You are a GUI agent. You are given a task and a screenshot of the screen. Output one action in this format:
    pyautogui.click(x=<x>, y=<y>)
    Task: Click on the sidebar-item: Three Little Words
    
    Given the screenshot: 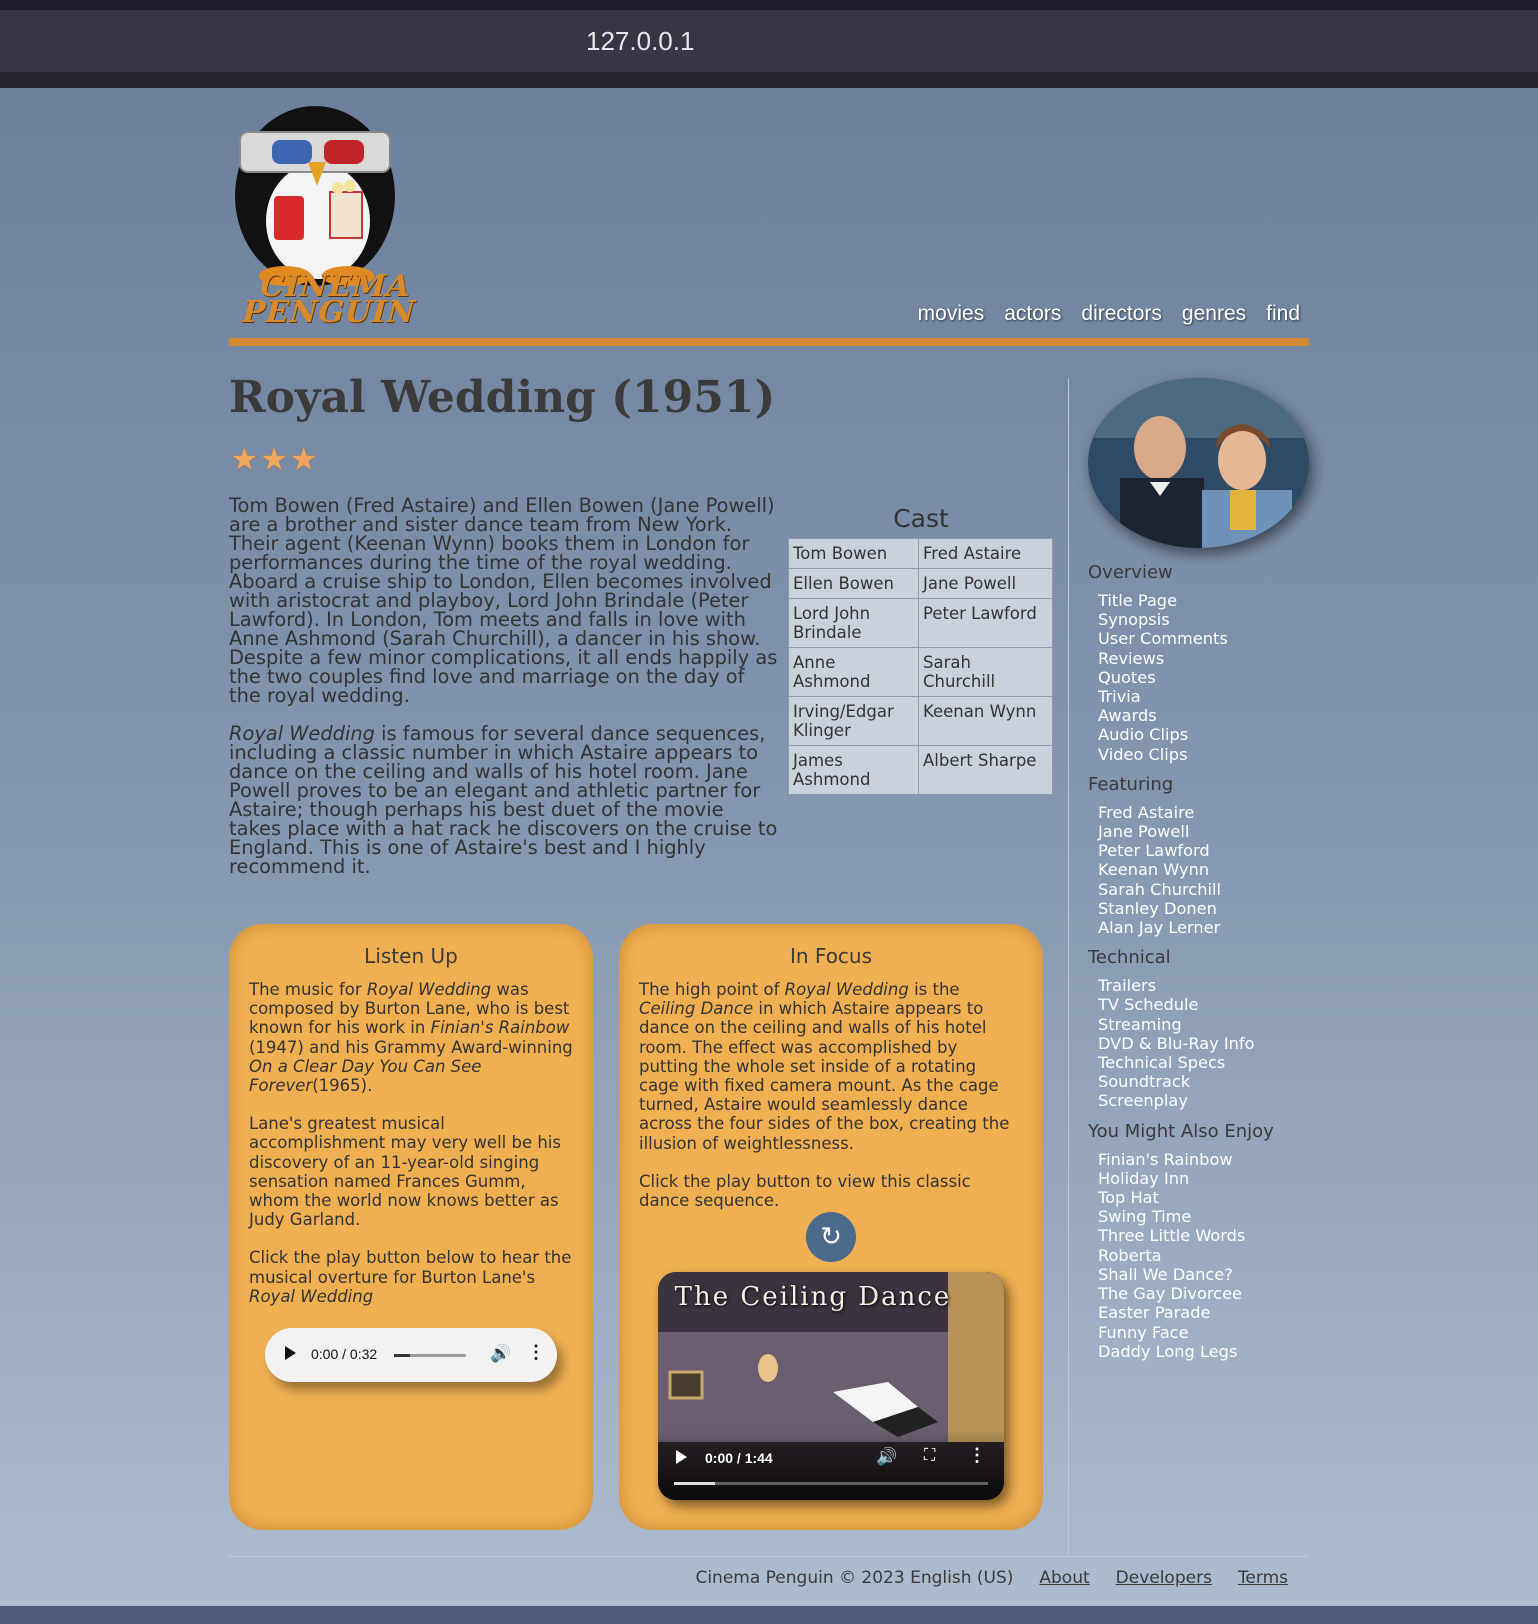 What is the action you would take?
    pyautogui.click(x=1171, y=1235)
    